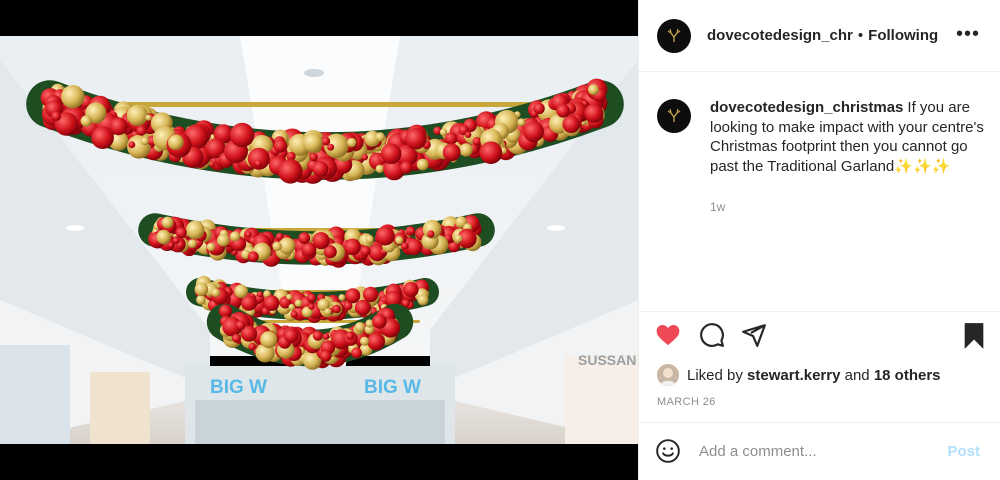 The width and height of the screenshot is (1000, 480). I want to click on header-username: dovecotedesign_chr, so click(780, 35).